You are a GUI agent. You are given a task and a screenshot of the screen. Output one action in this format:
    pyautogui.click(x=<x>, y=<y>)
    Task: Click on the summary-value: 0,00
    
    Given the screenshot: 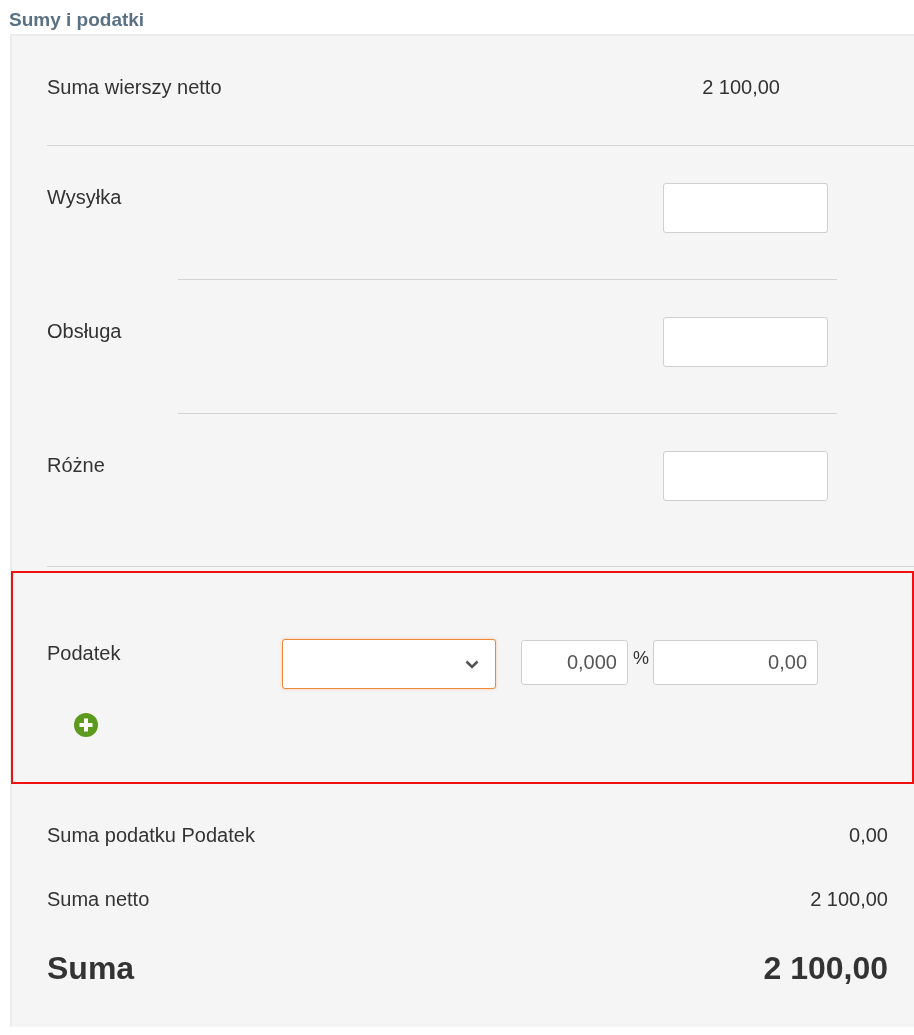 What is the action you would take?
    pyautogui.click(x=868, y=835)
    